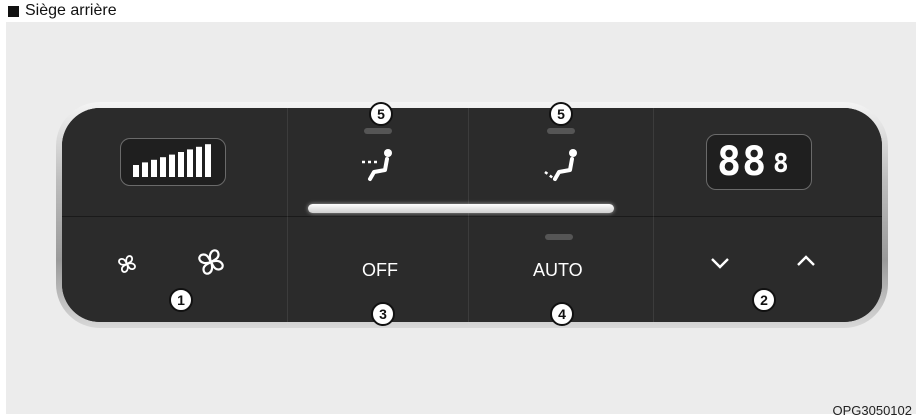  What do you see at coordinates (181, 300) in the screenshot?
I see `callout-1: 1` at bounding box center [181, 300].